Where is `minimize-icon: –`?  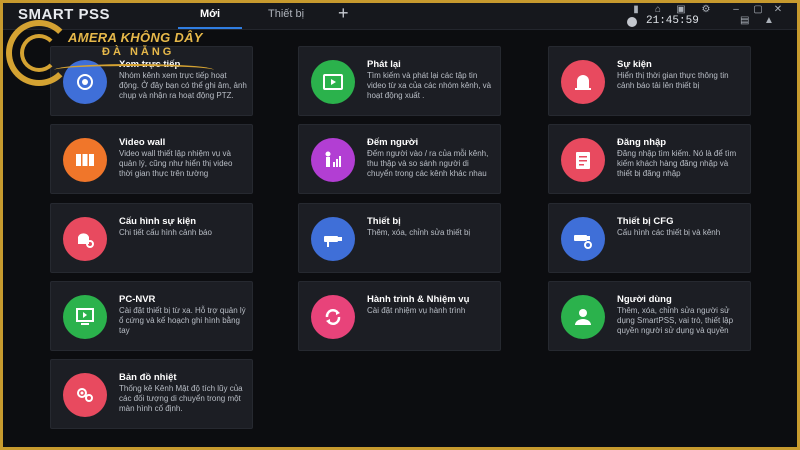
minimize-icon: – is located at coordinates (736, 10).